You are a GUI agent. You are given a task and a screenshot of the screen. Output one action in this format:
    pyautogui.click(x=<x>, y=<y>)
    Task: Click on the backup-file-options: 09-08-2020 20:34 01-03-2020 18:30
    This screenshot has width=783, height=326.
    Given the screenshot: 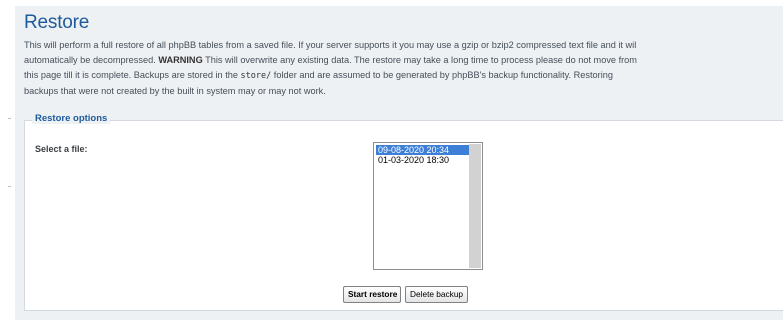 What is the action you would take?
    pyautogui.click(x=423, y=155)
    